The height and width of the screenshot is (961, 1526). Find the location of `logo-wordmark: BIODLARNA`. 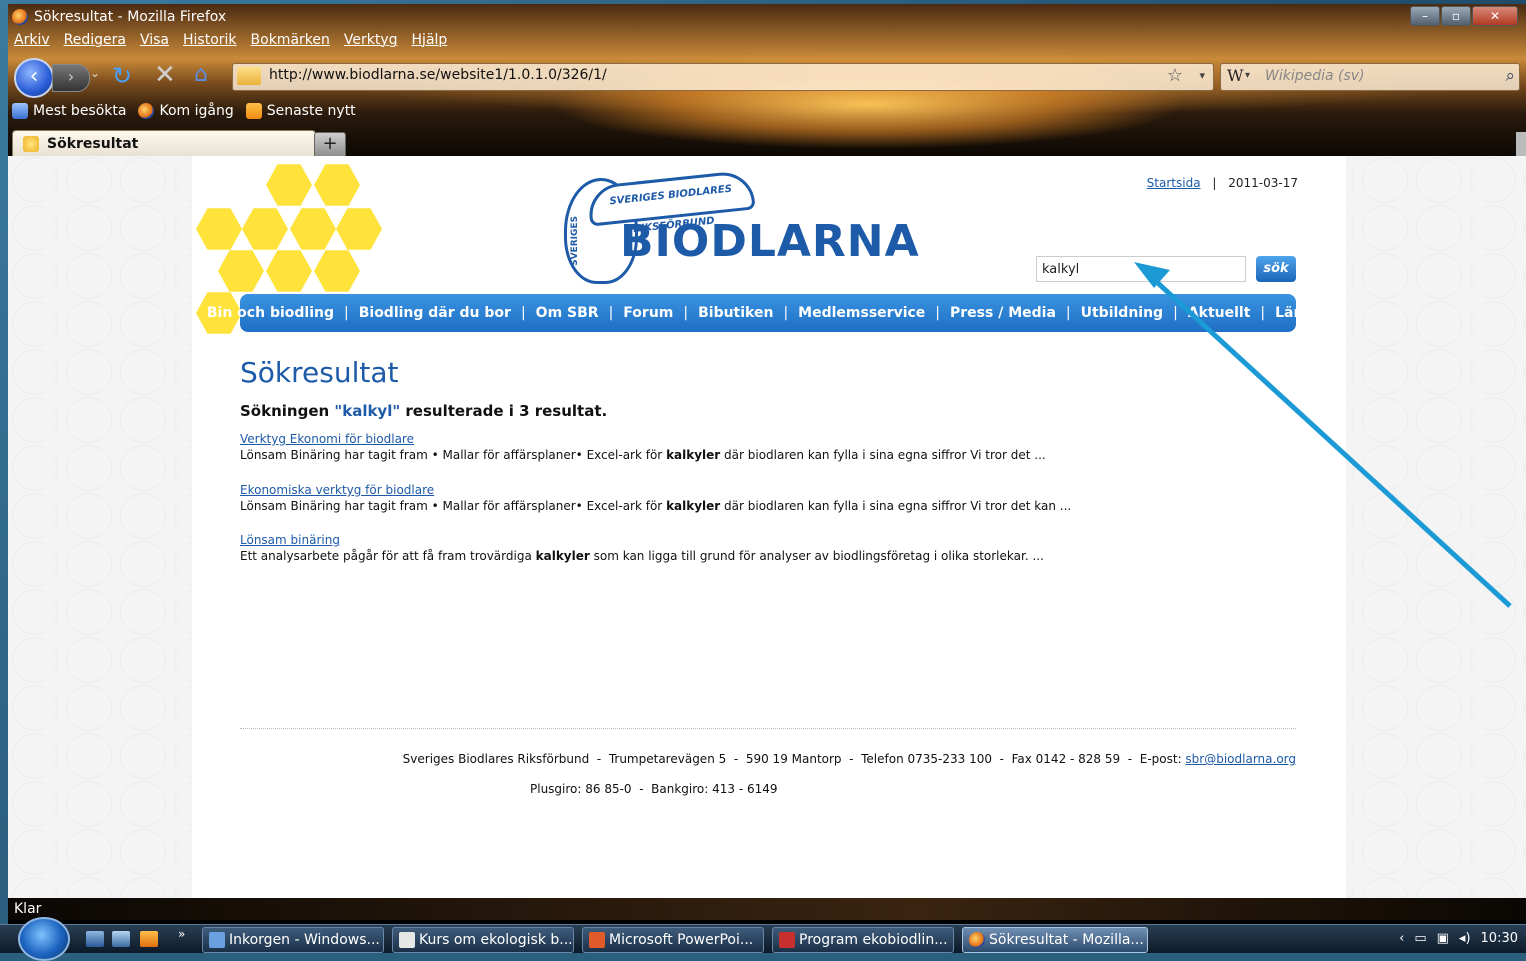

logo-wordmark: BIODLARNA is located at coordinates (770, 241).